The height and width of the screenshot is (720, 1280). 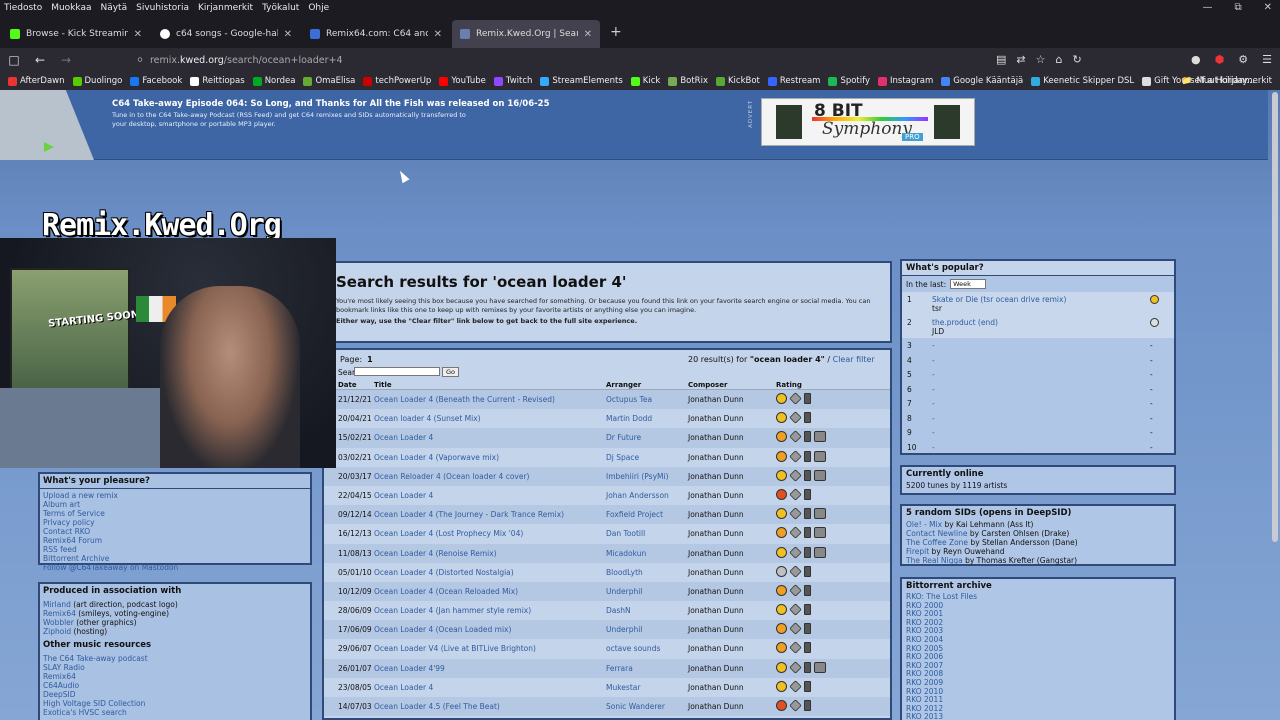 What do you see at coordinates (581, 81) in the screenshot?
I see `bookmark-item: StreamElements` at bounding box center [581, 81].